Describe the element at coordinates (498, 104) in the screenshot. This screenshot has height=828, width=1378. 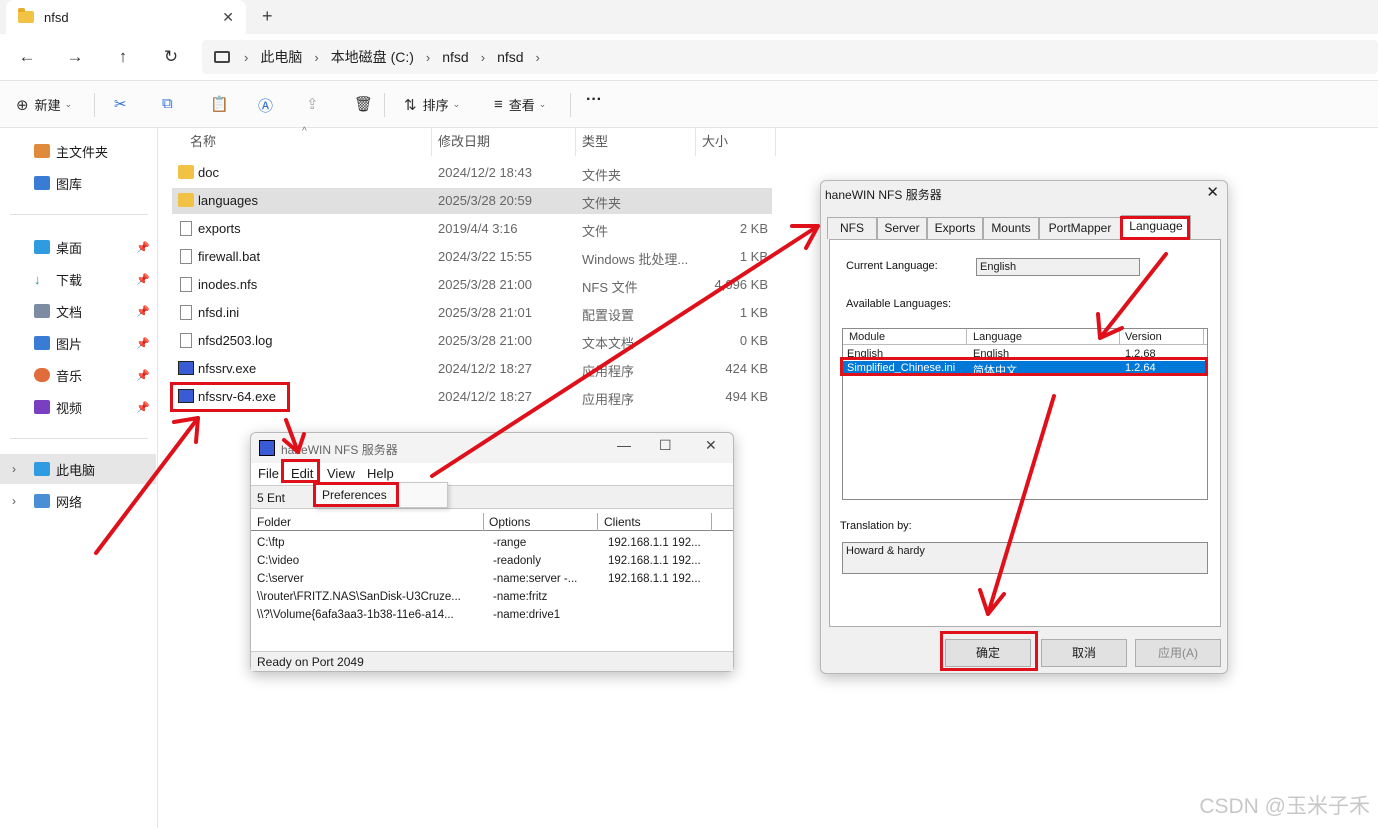
I see `view-icon: ≡` at that location.